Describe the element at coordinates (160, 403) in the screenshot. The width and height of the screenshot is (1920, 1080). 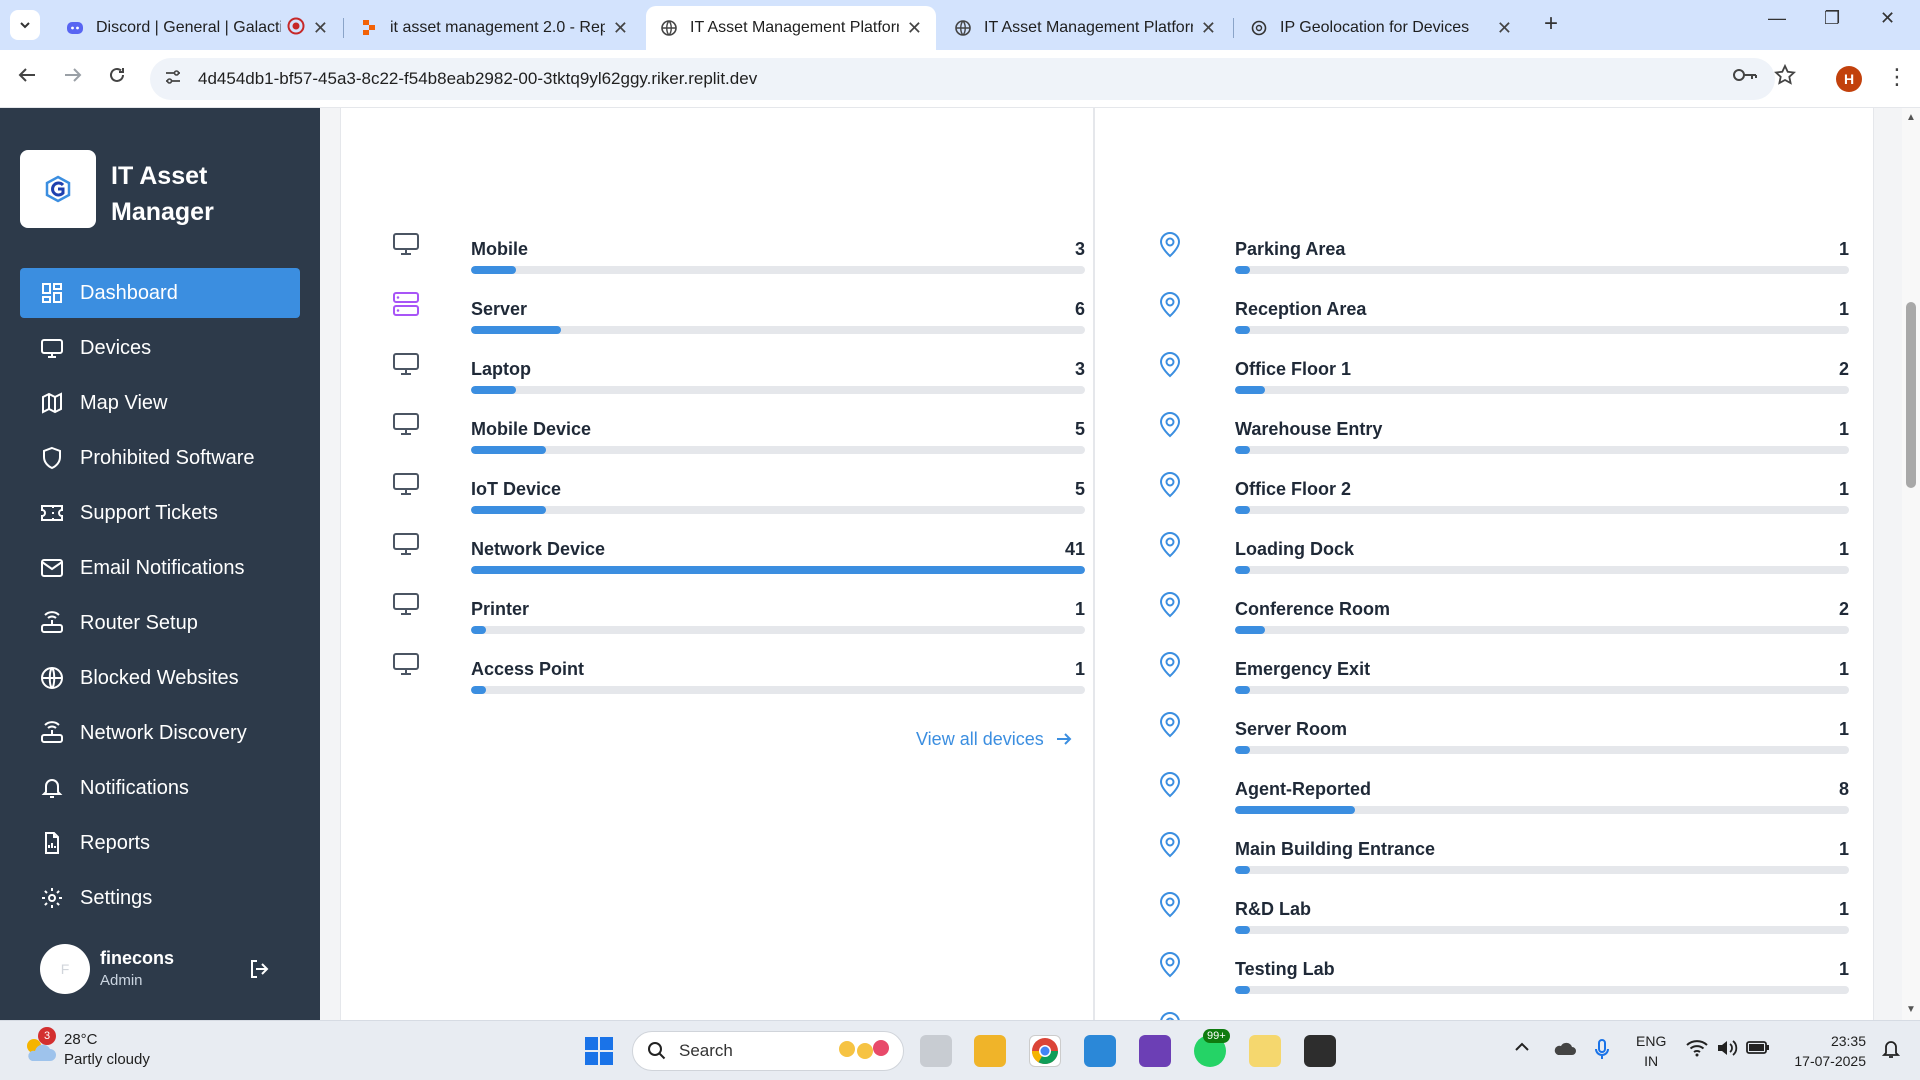
I see `sidebar-item-map-view: Map View` at that location.